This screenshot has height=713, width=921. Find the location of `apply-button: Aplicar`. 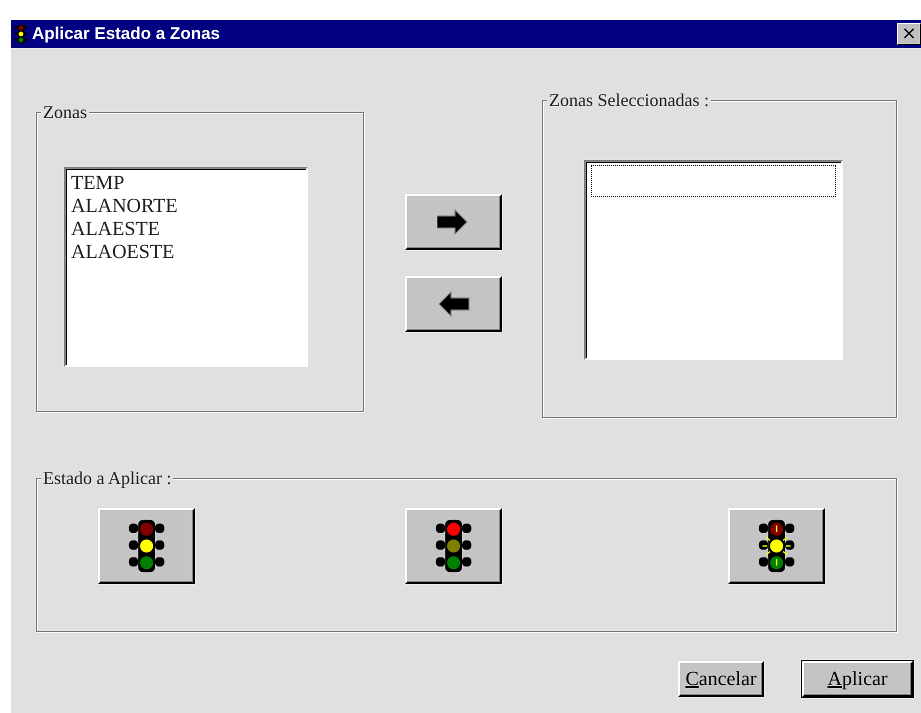

apply-button: Aplicar is located at coordinates (857, 679).